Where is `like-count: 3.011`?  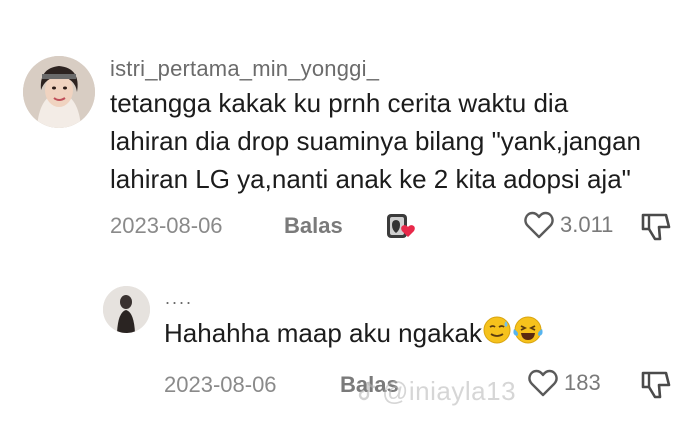 like-count: 3.011 is located at coordinates (587, 224).